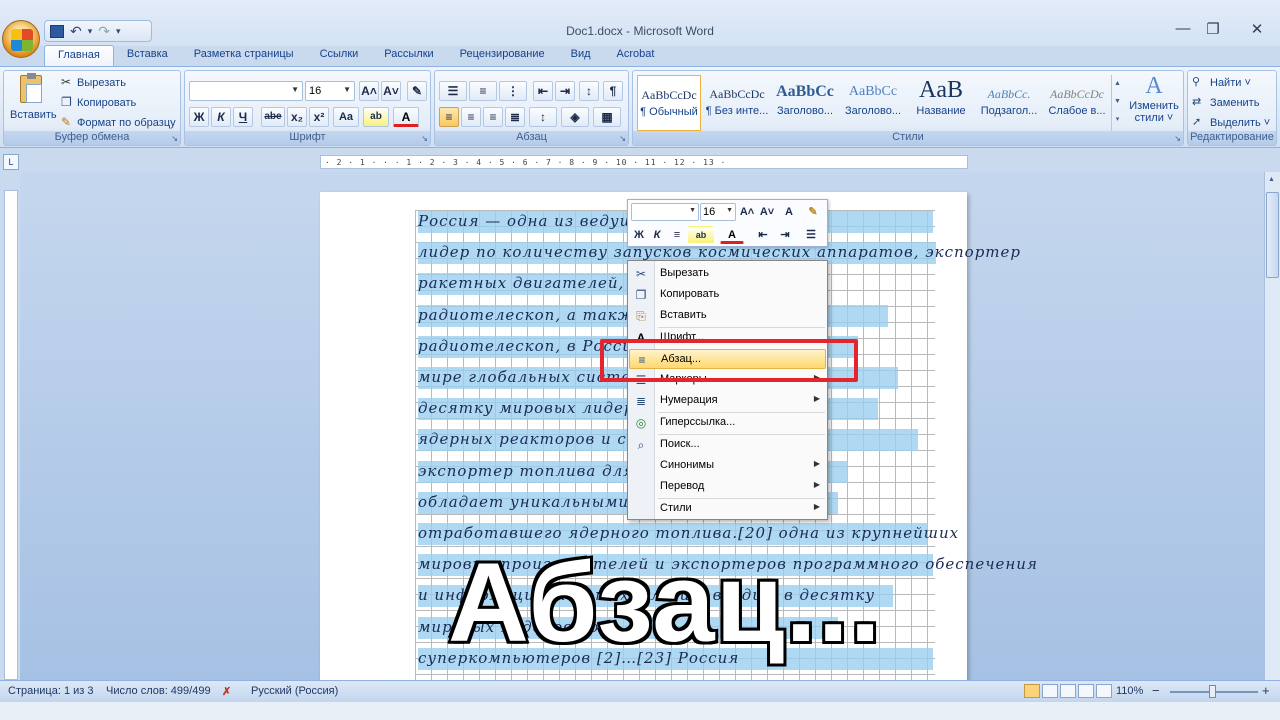  What do you see at coordinates (785, 235) in the screenshot?
I see `mini-increase-indent-icon: ⇥` at bounding box center [785, 235].